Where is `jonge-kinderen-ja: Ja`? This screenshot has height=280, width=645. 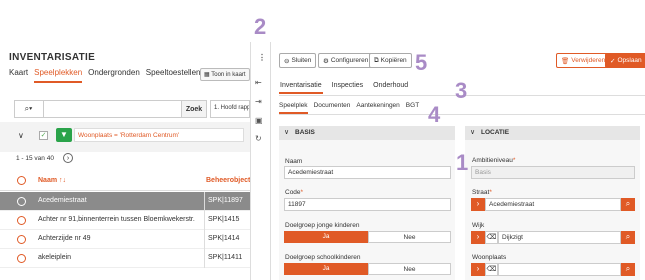 jonge-kinderen-ja: Ja is located at coordinates (326, 237).